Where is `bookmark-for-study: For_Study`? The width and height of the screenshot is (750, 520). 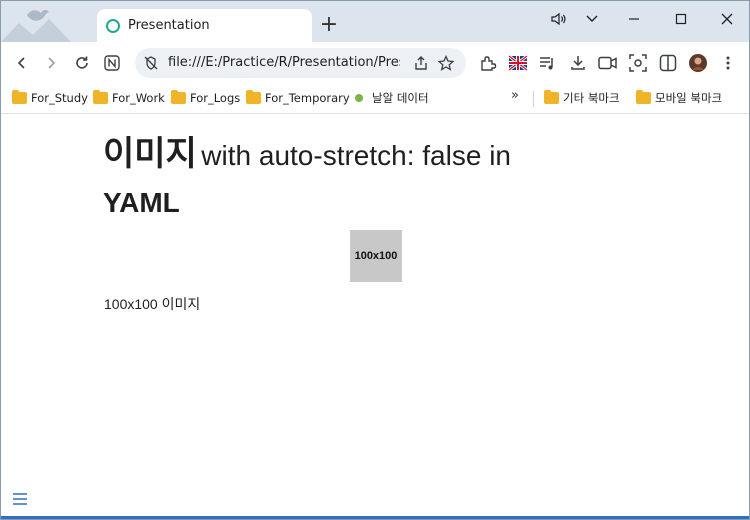 bookmark-for-study: For_Study is located at coordinates (50, 98).